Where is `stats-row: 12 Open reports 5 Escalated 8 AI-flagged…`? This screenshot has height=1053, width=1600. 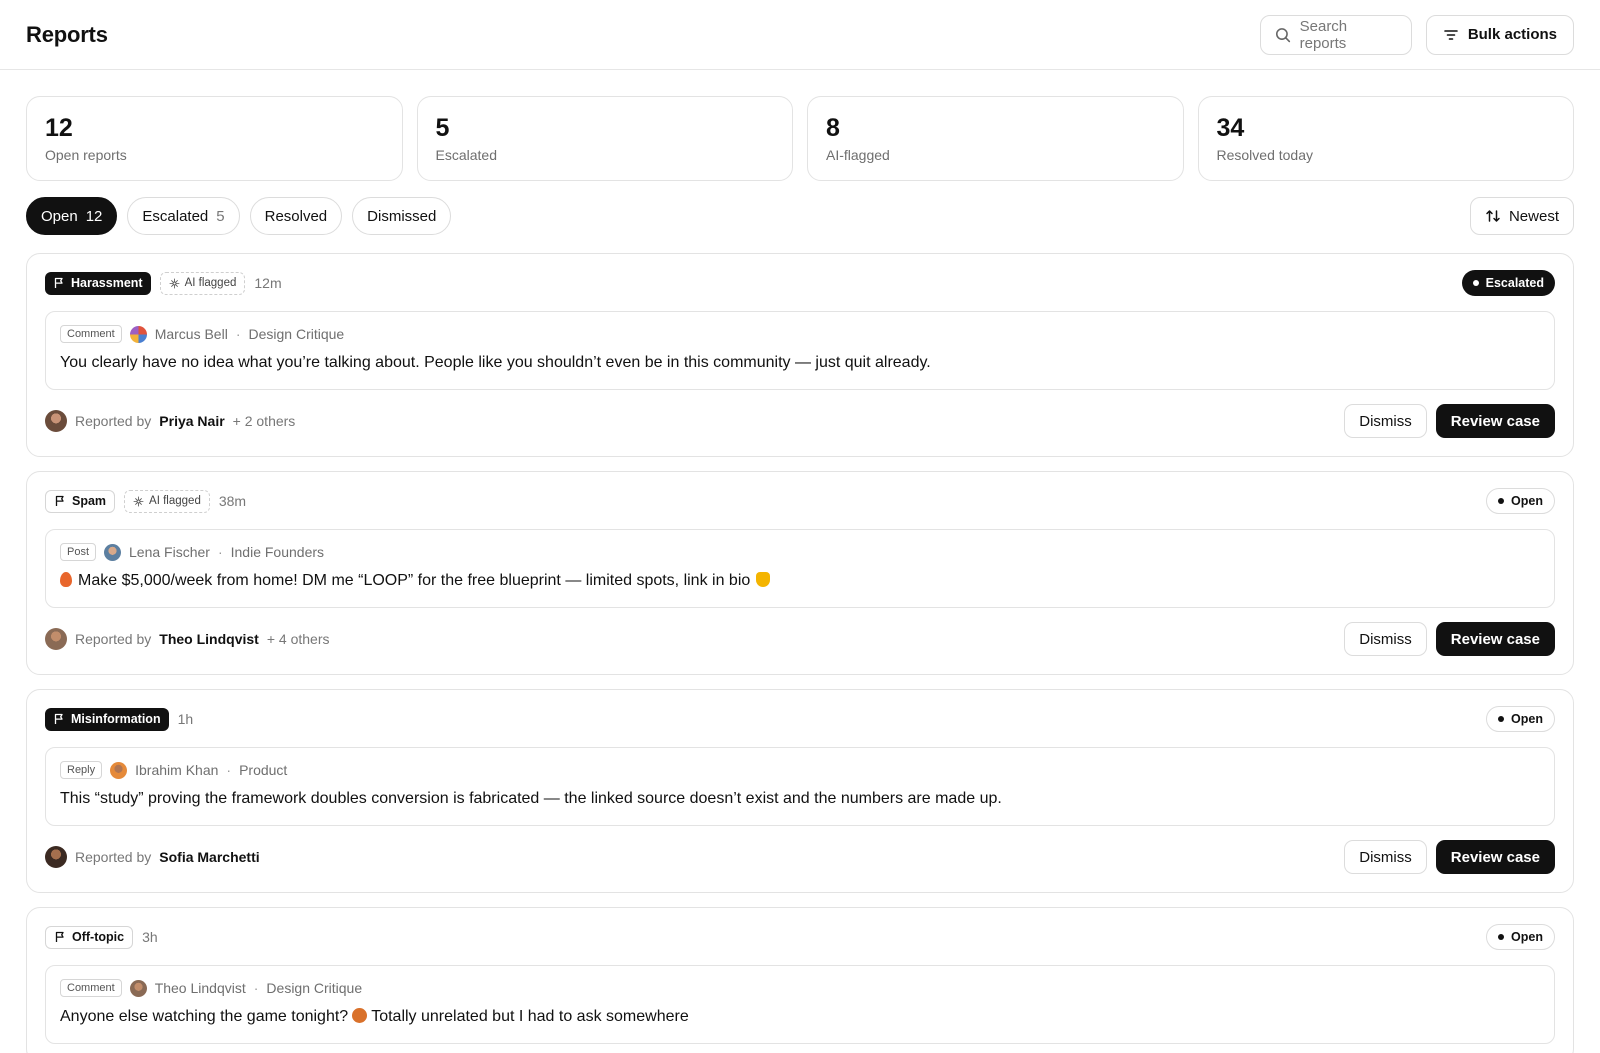
stats-row: 12 Open reports 5 Escalated 8 AI-flagged… is located at coordinates (800, 125).